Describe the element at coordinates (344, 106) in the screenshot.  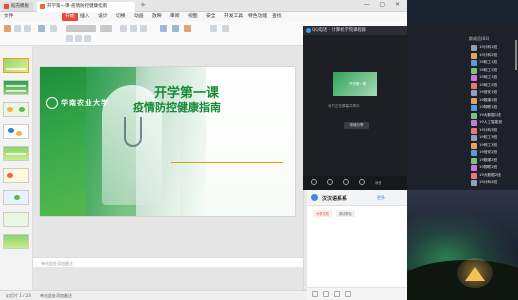
I see `share-caption: 对方正在屏幕共享中` at that location.